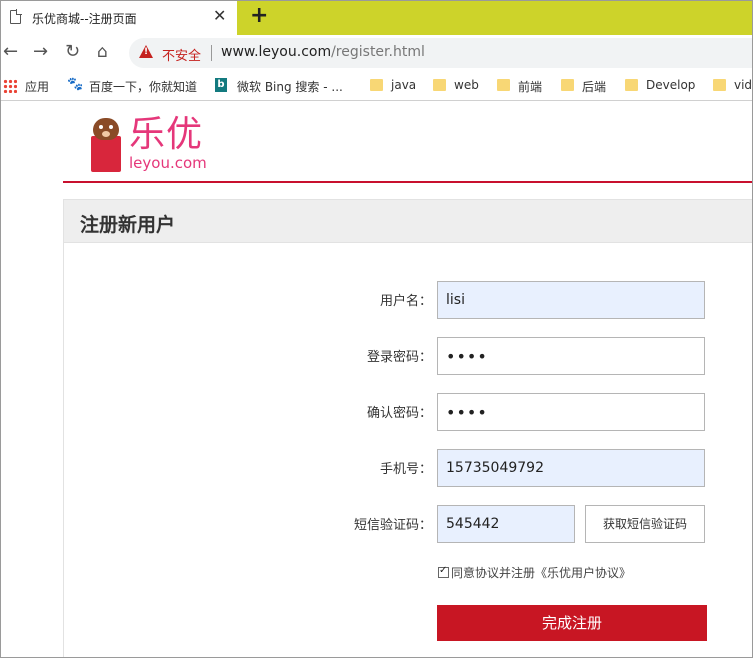  Describe the element at coordinates (72, 52) in the screenshot. I see `reload-icon: ↻` at that location.